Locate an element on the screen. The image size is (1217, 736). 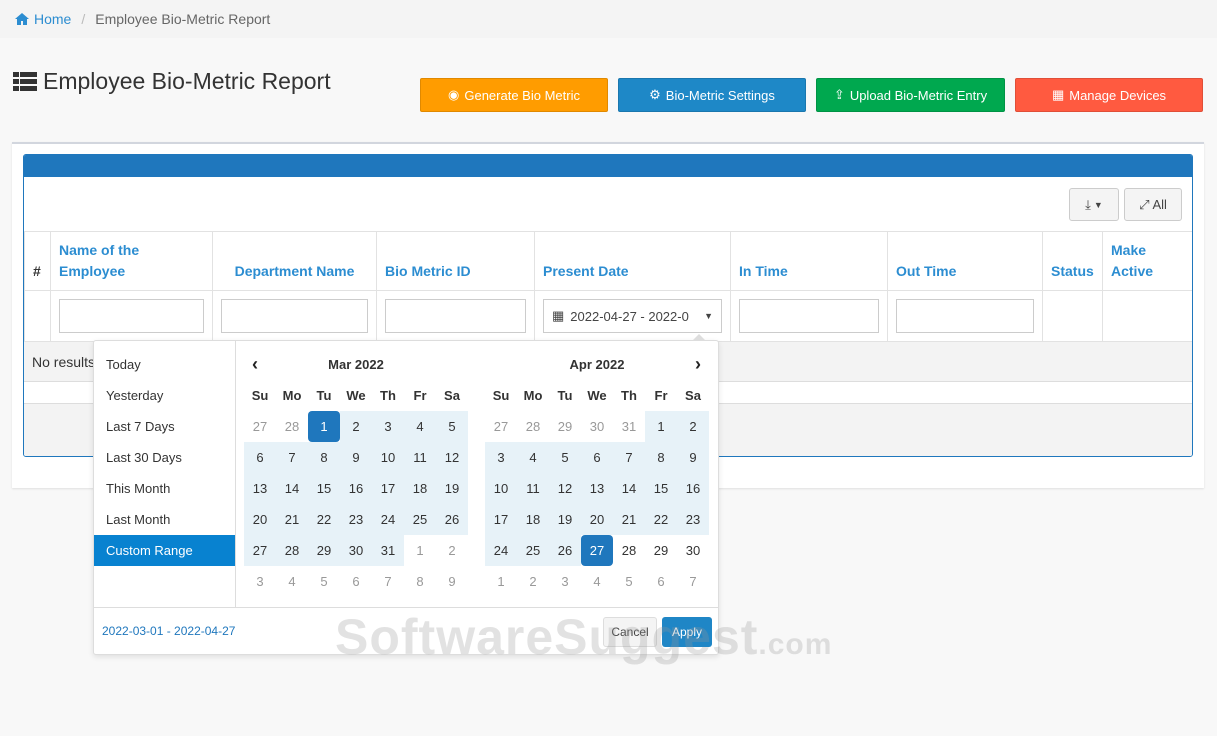
bio-metric-id-filter is located at coordinates (455, 316).